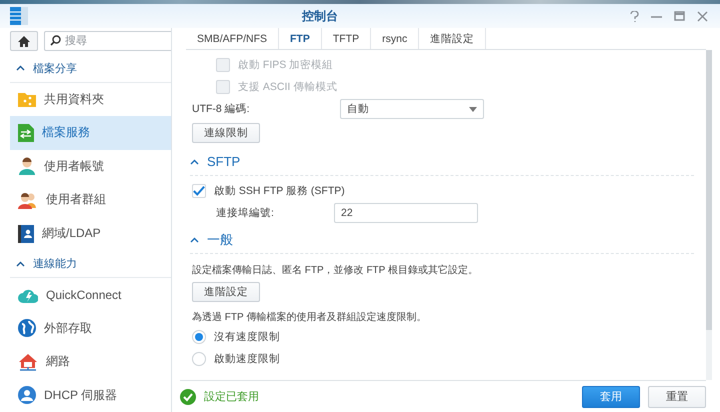 The image size is (720, 412). What do you see at coordinates (245, 213) in the screenshot?
I see `field-label: 連接埠編號:` at bounding box center [245, 213].